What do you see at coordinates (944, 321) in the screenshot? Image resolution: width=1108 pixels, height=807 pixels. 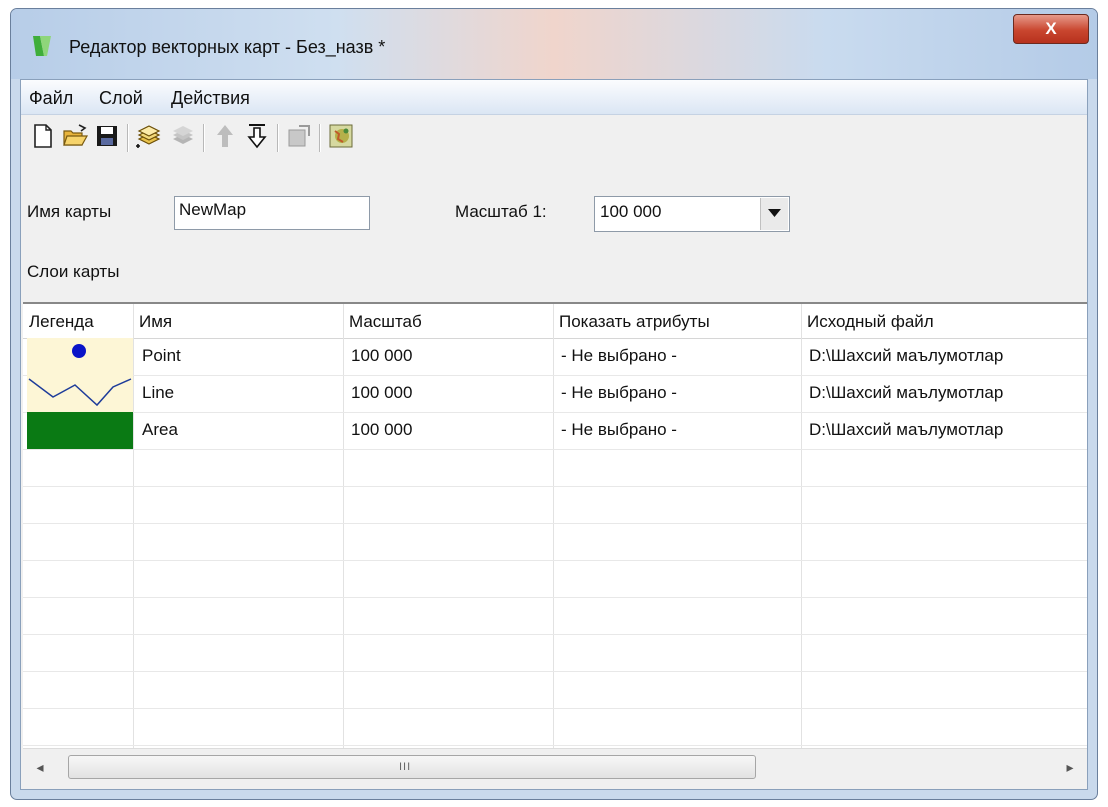 I see `column-header-file: Исходный файл` at bounding box center [944, 321].